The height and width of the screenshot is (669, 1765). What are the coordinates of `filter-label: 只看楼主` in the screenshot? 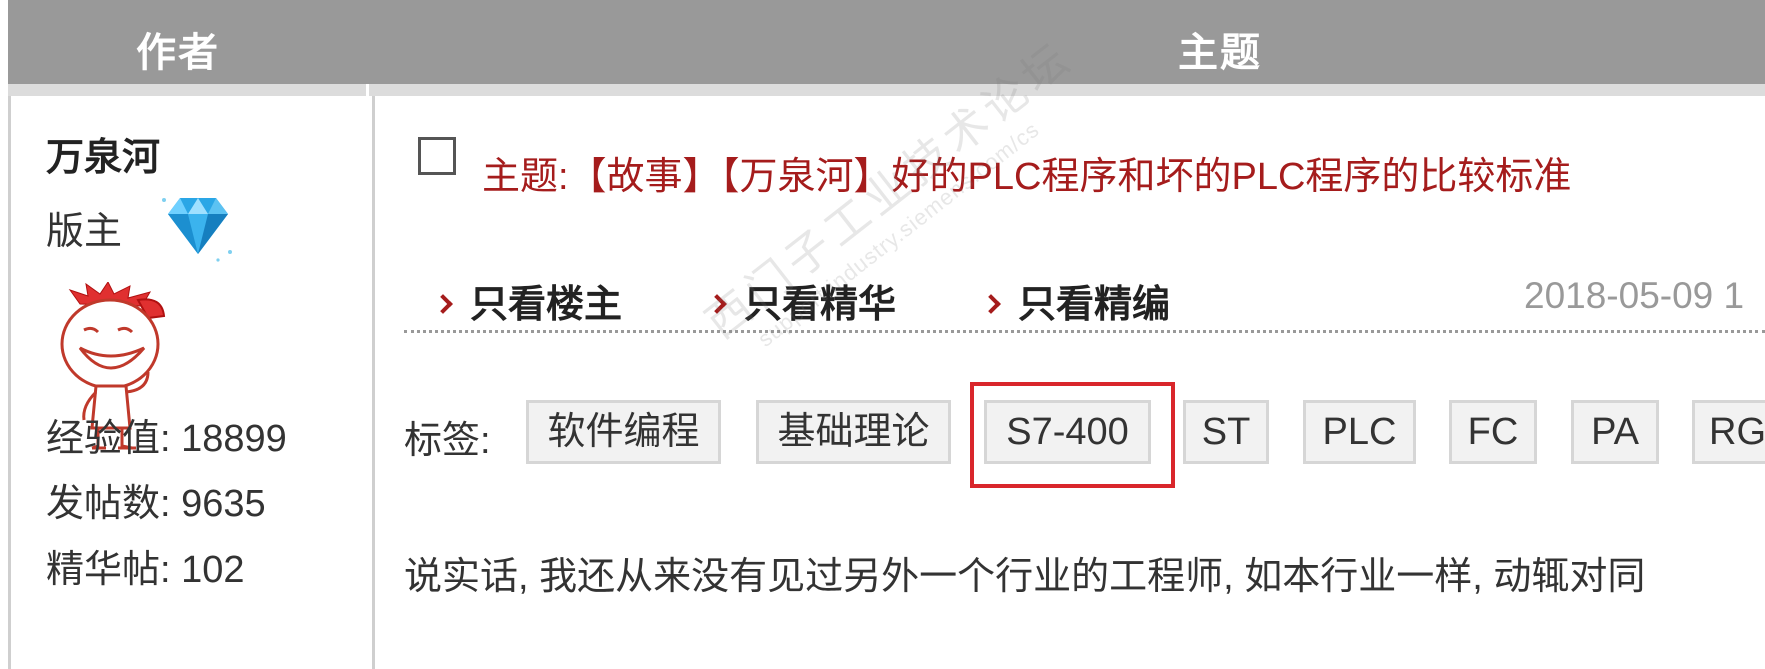 It's located at (546, 305).